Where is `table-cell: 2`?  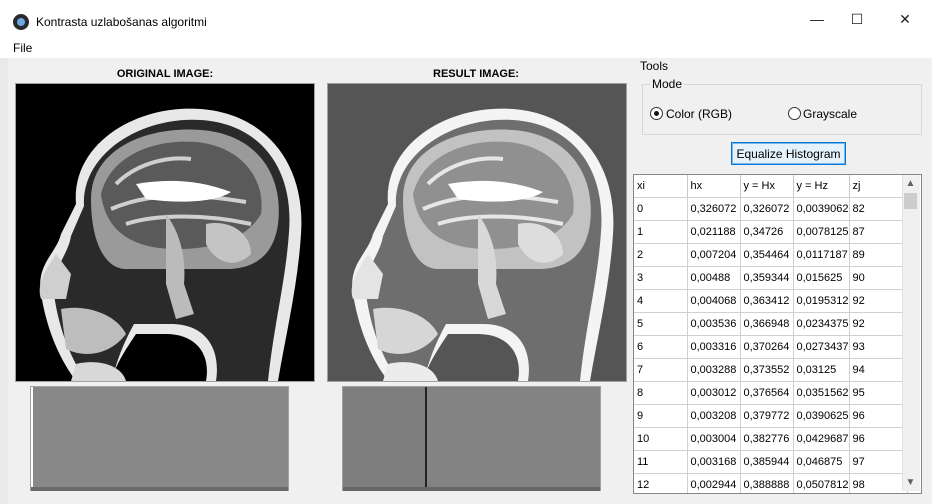
table-cell: 2 is located at coordinates (661, 255).